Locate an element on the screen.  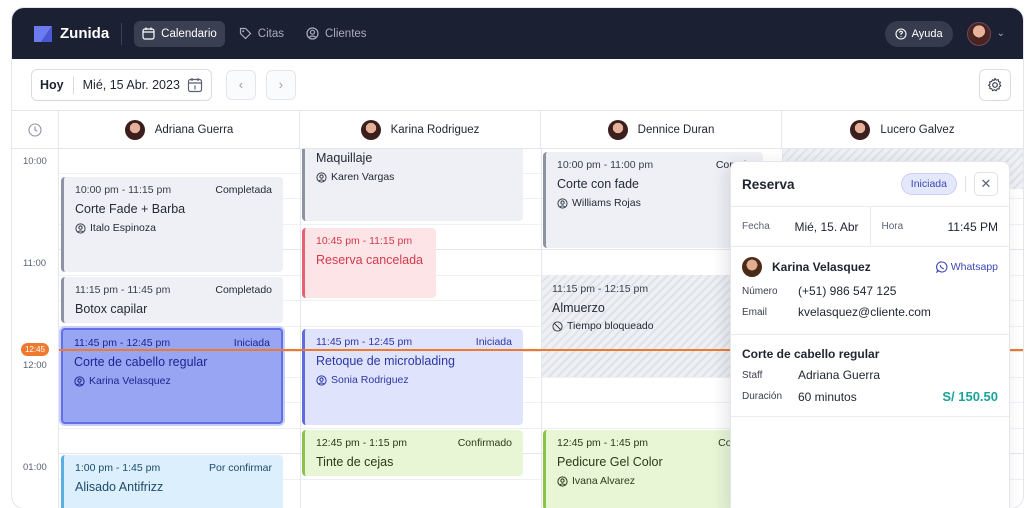
duracion-value: 60 minutos is located at coordinates (827, 396).